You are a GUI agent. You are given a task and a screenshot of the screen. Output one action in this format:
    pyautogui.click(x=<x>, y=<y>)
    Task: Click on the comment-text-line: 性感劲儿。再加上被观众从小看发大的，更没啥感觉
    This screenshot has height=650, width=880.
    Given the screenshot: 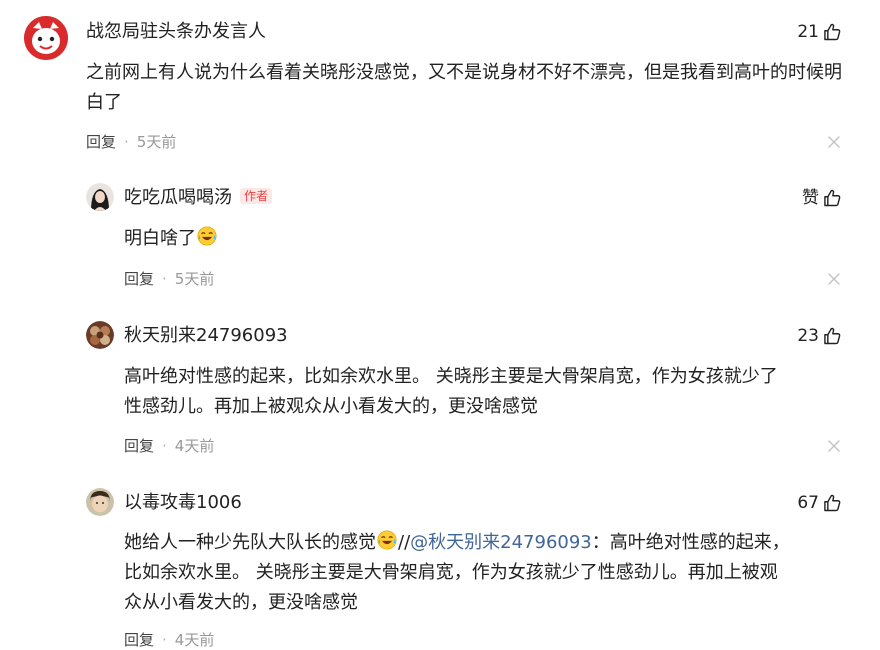 What is the action you would take?
    pyautogui.click(x=331, y=406)
    